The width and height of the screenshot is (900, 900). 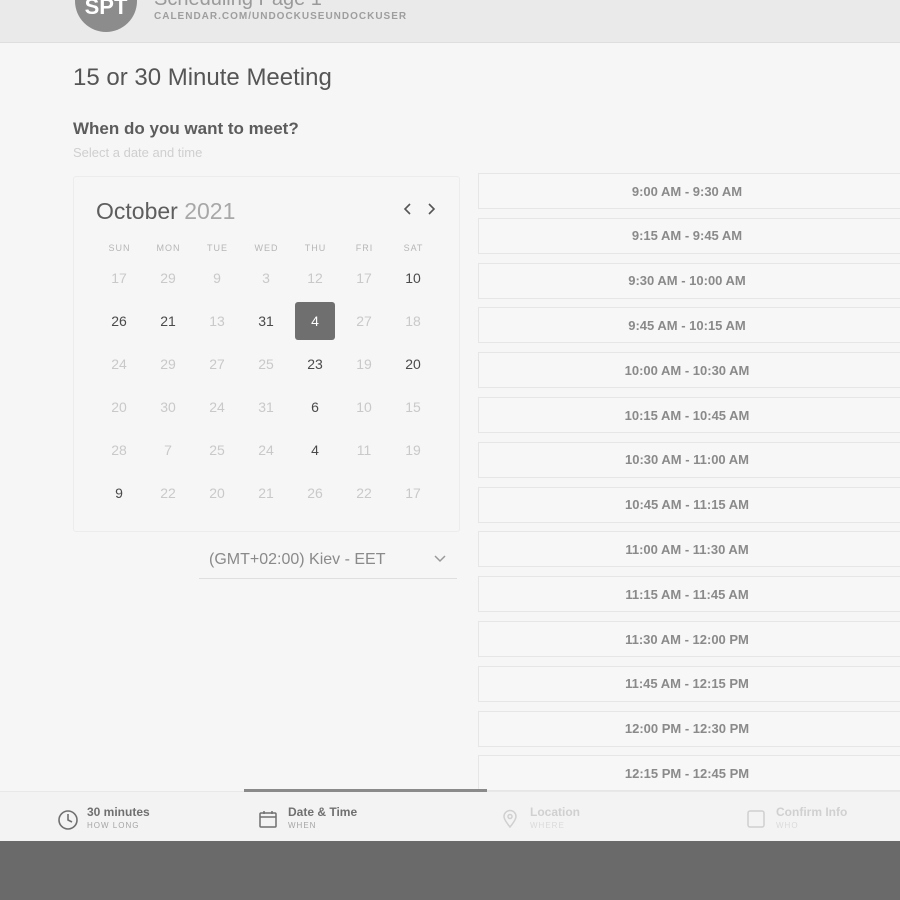 I want to click on time-slot-button: 9:30 AM - 10:00 AM, so click(x=689, y=280).